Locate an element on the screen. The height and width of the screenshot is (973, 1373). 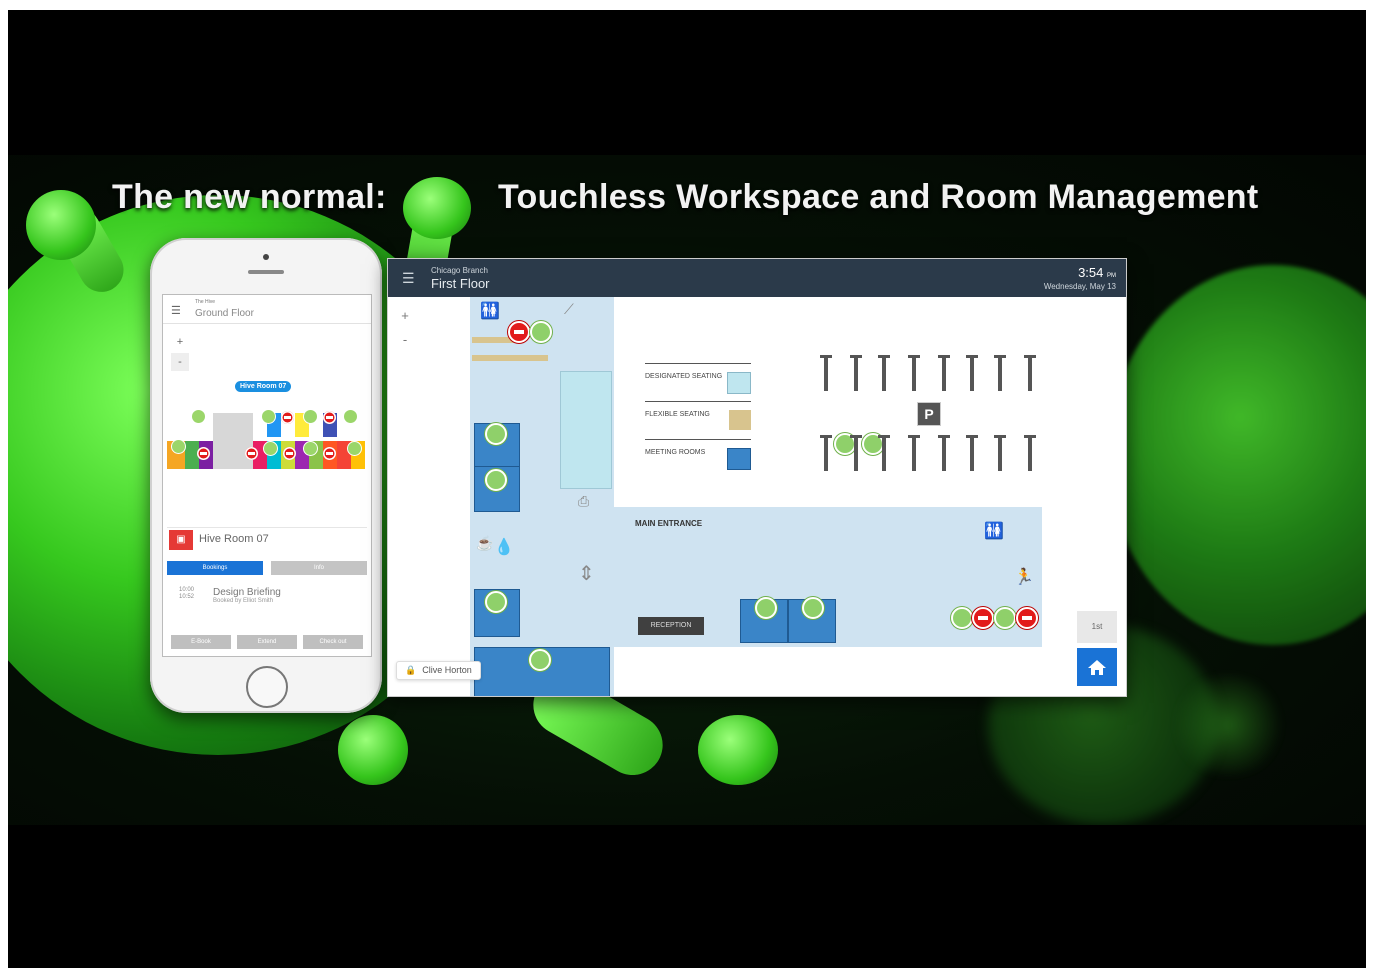
reception-desk: RECEPTION is located at coordinates (671, 626).